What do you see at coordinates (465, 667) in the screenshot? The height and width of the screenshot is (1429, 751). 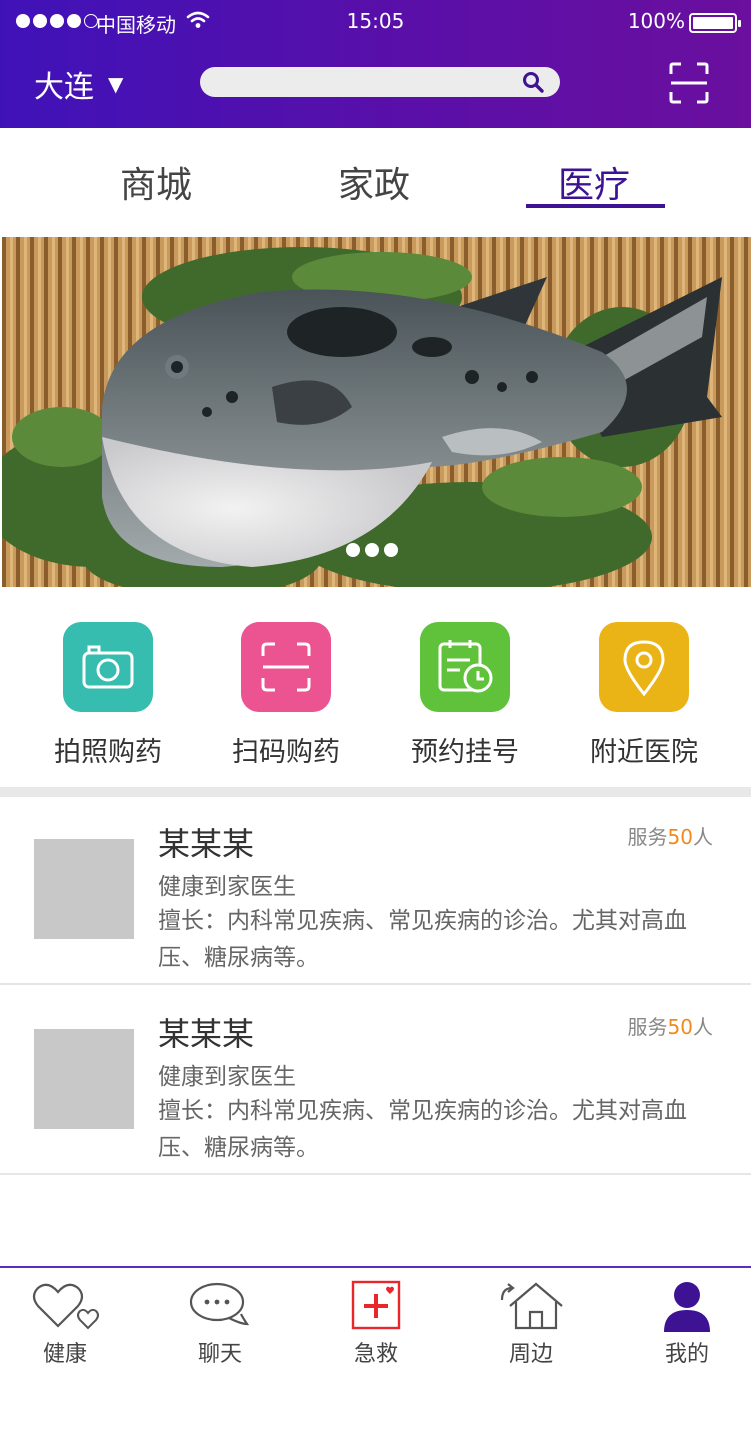 I see `appointment-icon` at bounding box center [465, 667].